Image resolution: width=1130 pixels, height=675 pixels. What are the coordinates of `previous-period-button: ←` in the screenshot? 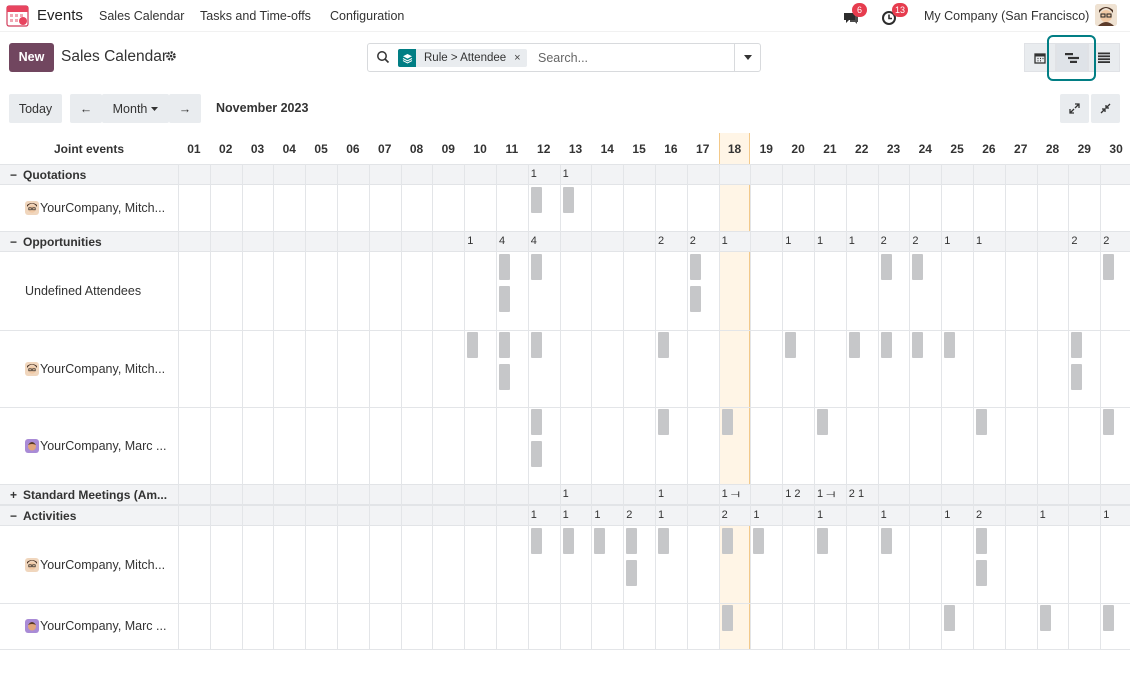 It's located at (86, 108).